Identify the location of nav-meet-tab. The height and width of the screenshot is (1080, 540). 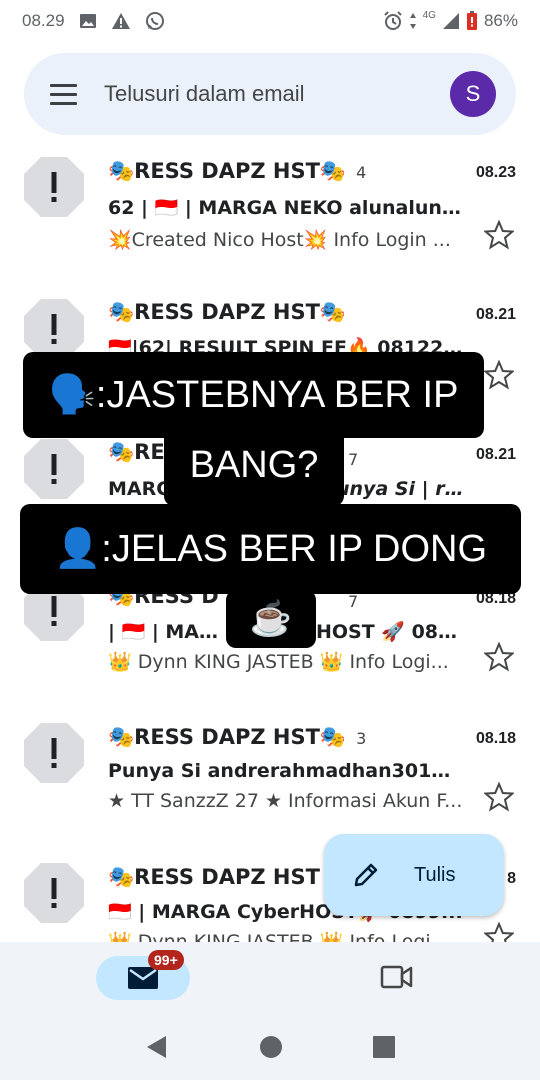
(397, 979).